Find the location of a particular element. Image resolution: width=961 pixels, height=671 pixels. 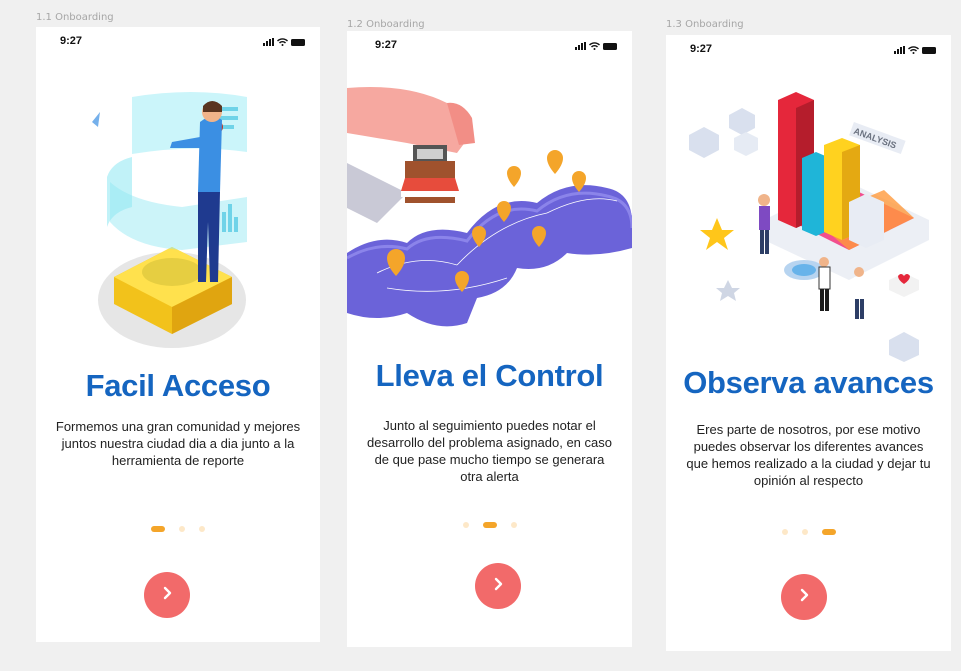

frame-label: 1.3 Onboarding is located at coordinates (705, 24).